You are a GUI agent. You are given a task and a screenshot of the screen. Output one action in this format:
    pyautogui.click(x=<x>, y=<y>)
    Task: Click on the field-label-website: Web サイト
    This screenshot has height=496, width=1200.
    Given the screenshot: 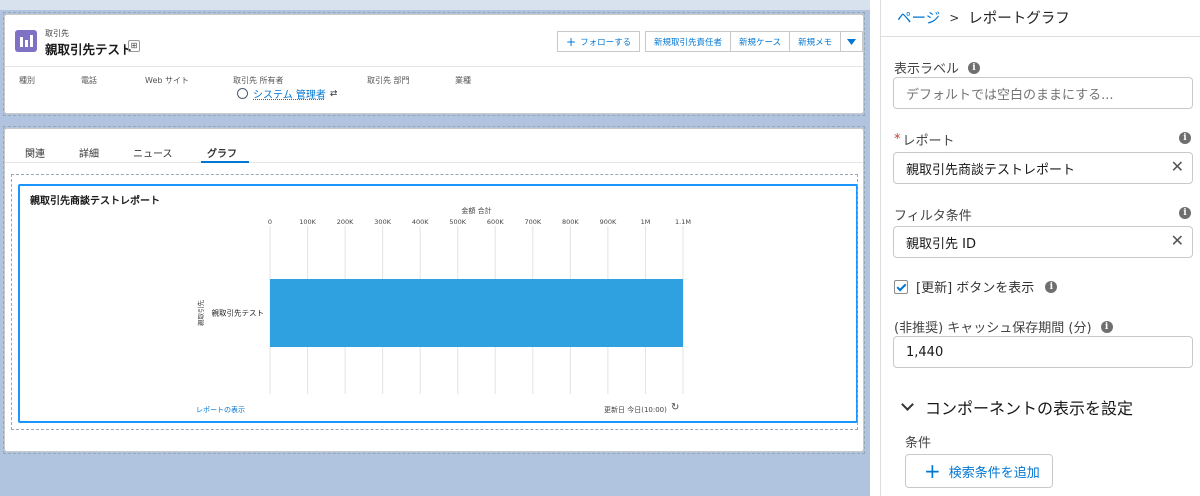 What is the action you would take?
    pyautogui.click(x=167, y=80)
    